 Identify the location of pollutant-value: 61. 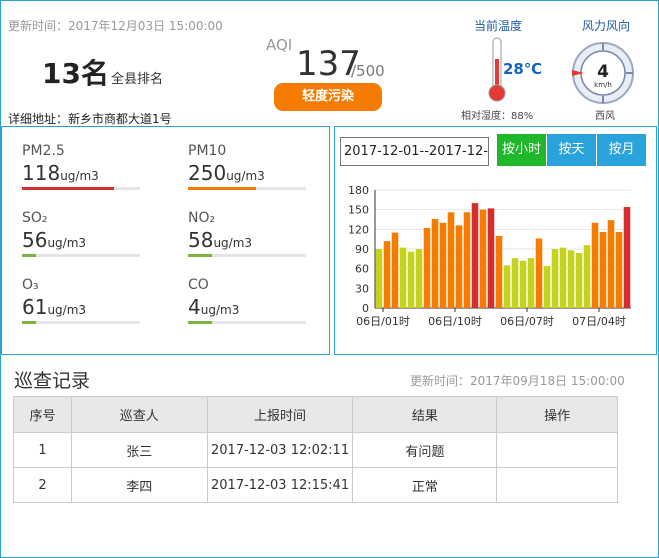
(35, 307).